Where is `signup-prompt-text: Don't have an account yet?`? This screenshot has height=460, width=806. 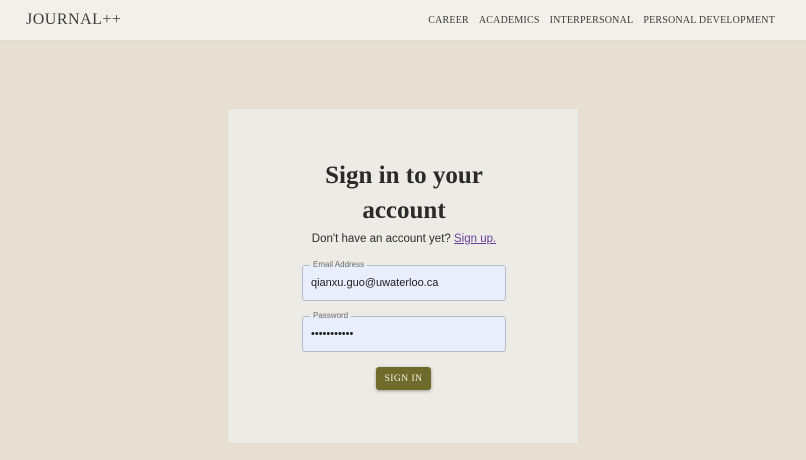 signup-prompt-text: Don't have an account yet? is located at coordinates (381, 239).